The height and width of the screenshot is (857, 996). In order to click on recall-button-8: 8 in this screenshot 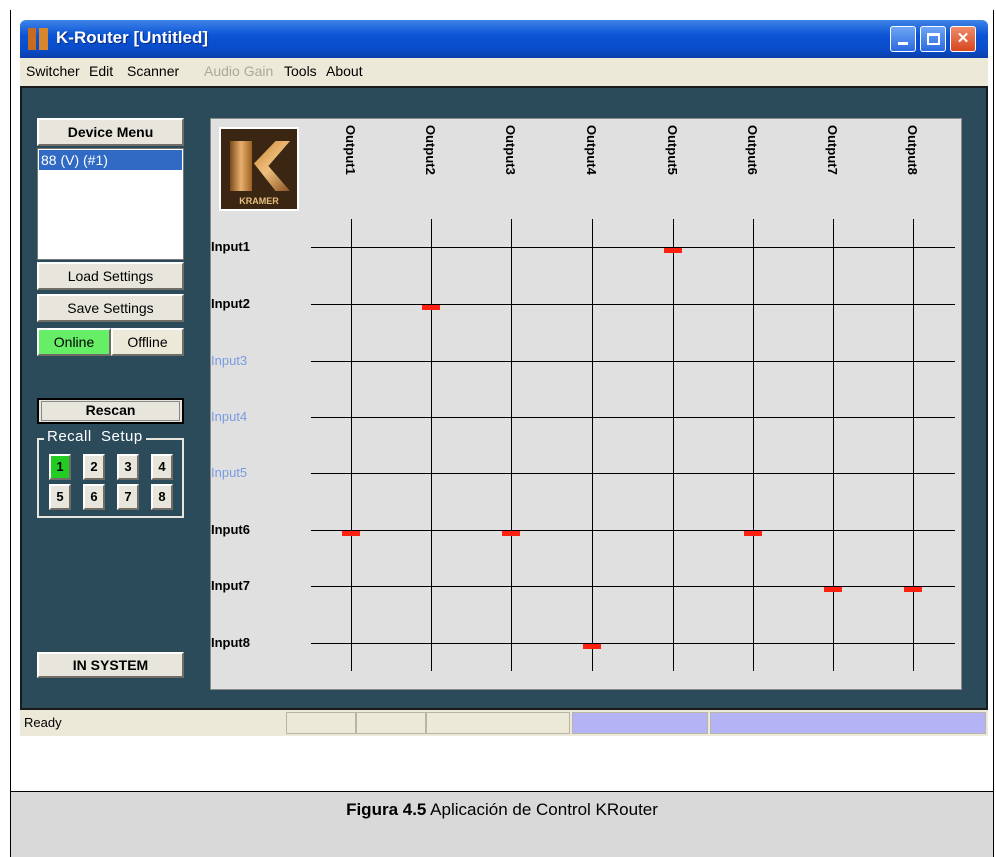, I will do `click(162, 497)`.